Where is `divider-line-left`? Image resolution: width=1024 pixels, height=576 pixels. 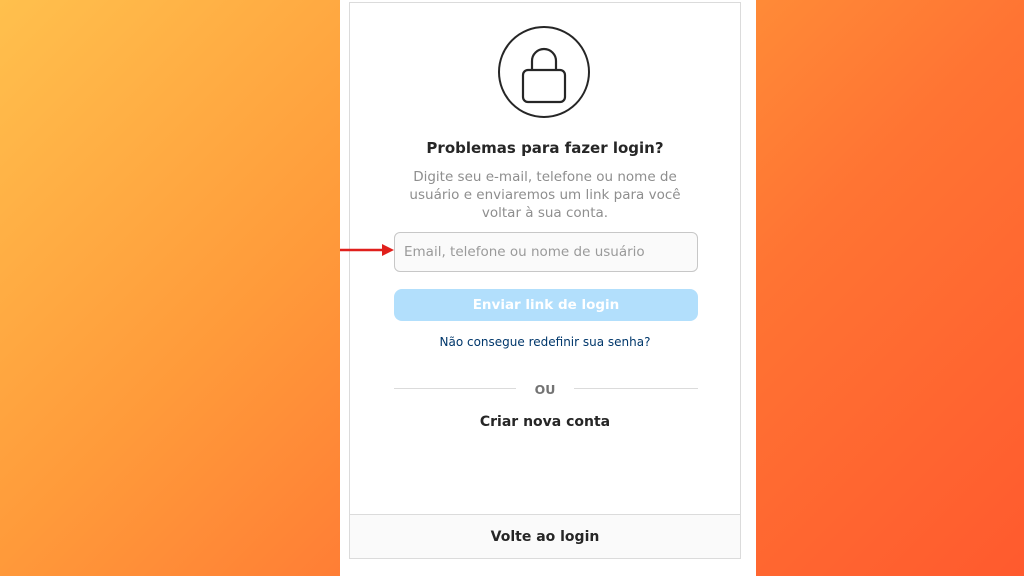
divider-line-left is located at coordinates (455, 388).